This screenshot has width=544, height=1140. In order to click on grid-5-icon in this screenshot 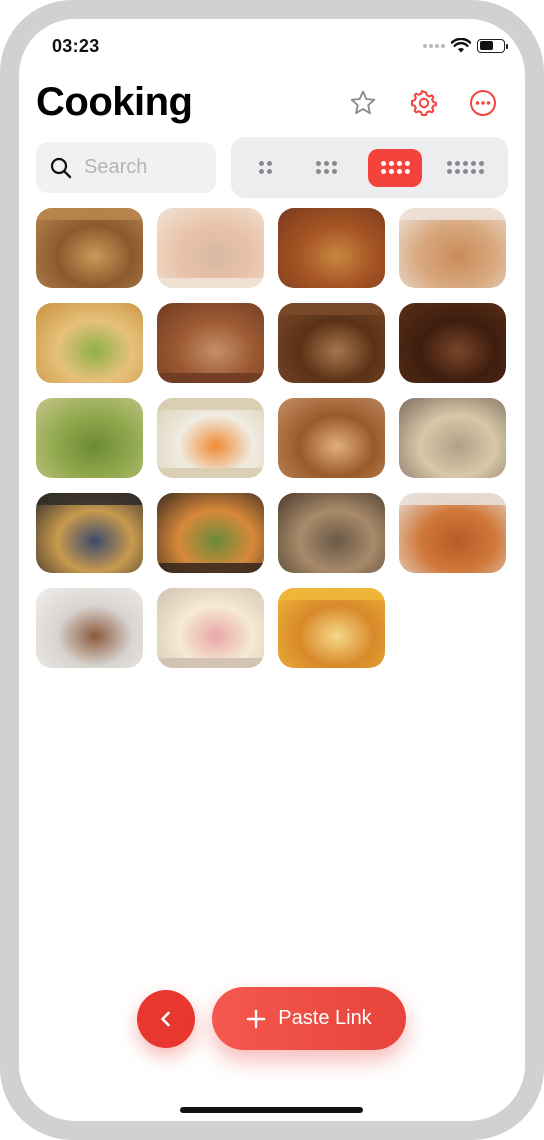, I will do `click(466, 167)`.